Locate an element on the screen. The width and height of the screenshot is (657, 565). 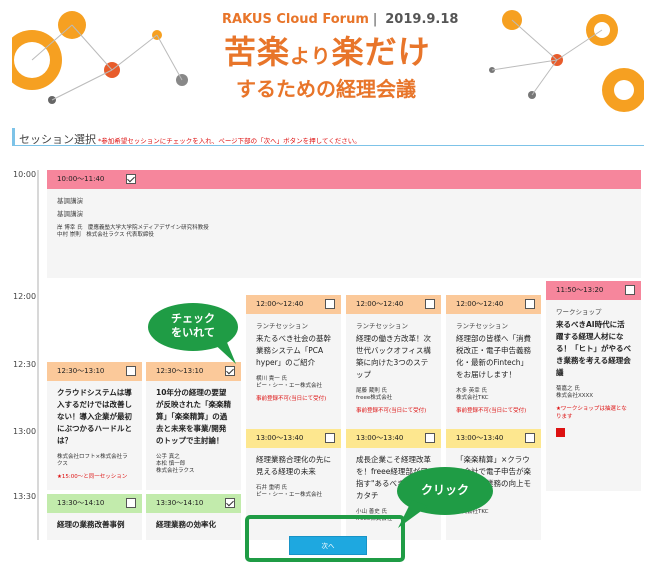
session-speaker: 株式会社ラクス is located at coordinates (175, 471).